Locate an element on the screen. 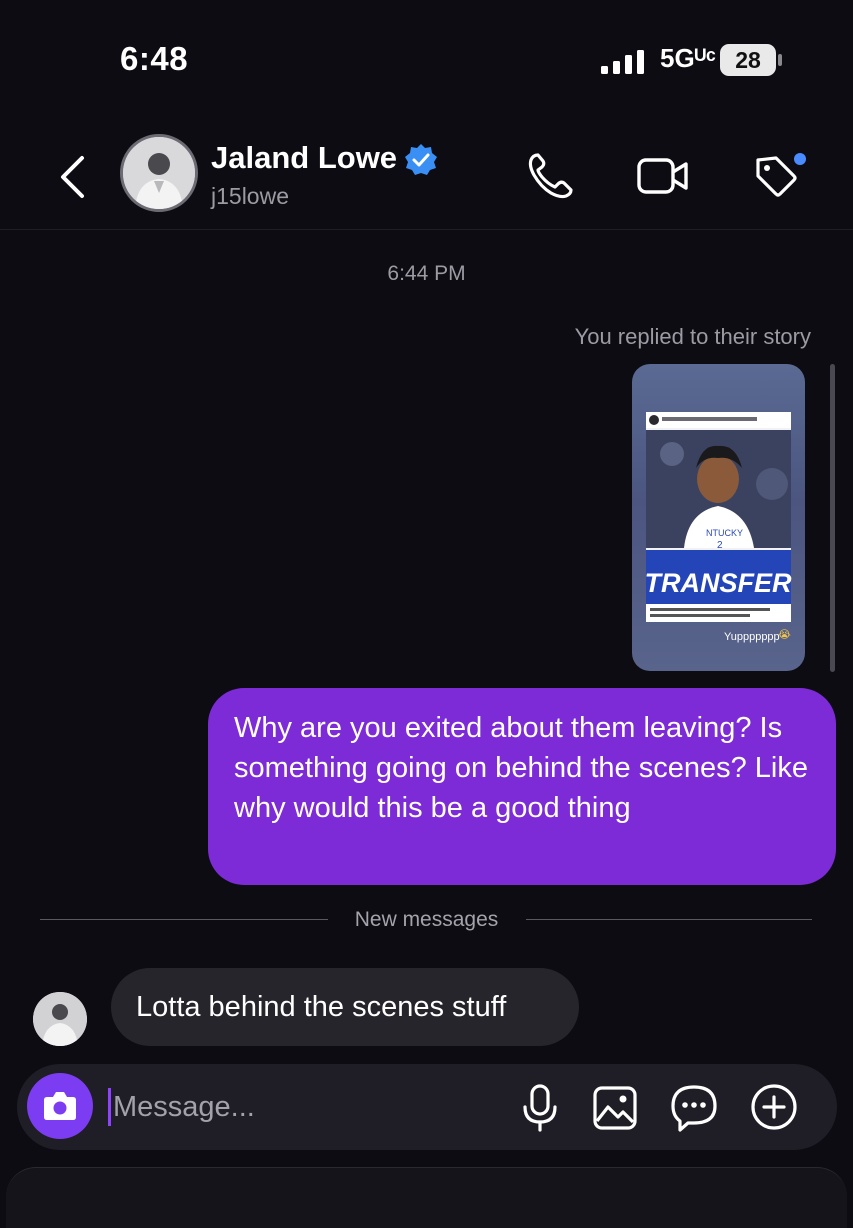 The height and width of the screenshot is (1228, 853). sender-avatar is located at coordinates (60, 1019).